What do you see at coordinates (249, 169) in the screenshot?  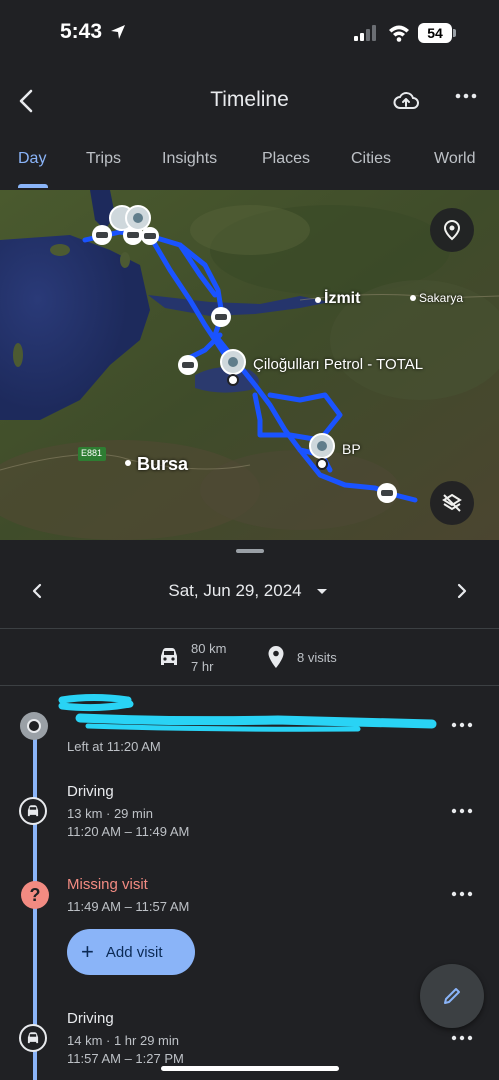 I see `tab-bar: Day Trips Insights Places Cities World` at bounding box center [249, 169].